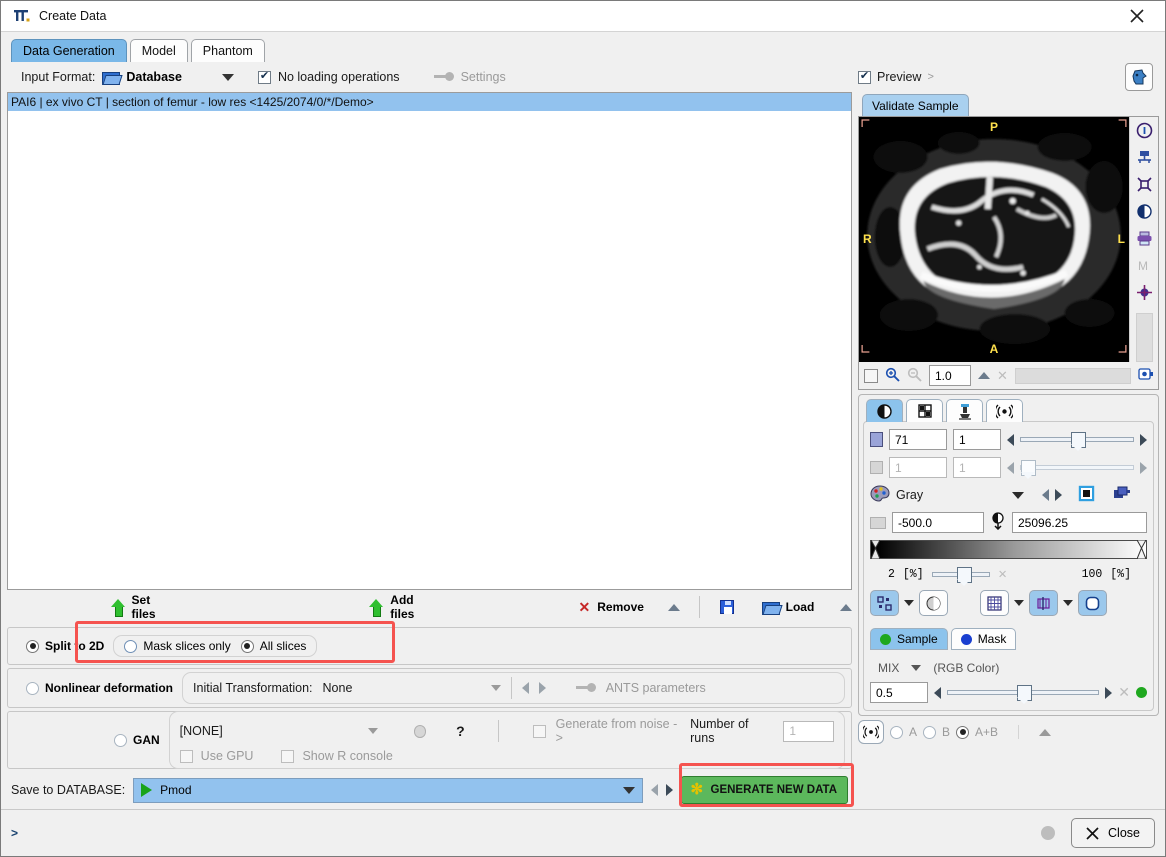 The height and width of the screenshot is (857, 1166). I want to click on grid-overlay-button, so click(994, 603).